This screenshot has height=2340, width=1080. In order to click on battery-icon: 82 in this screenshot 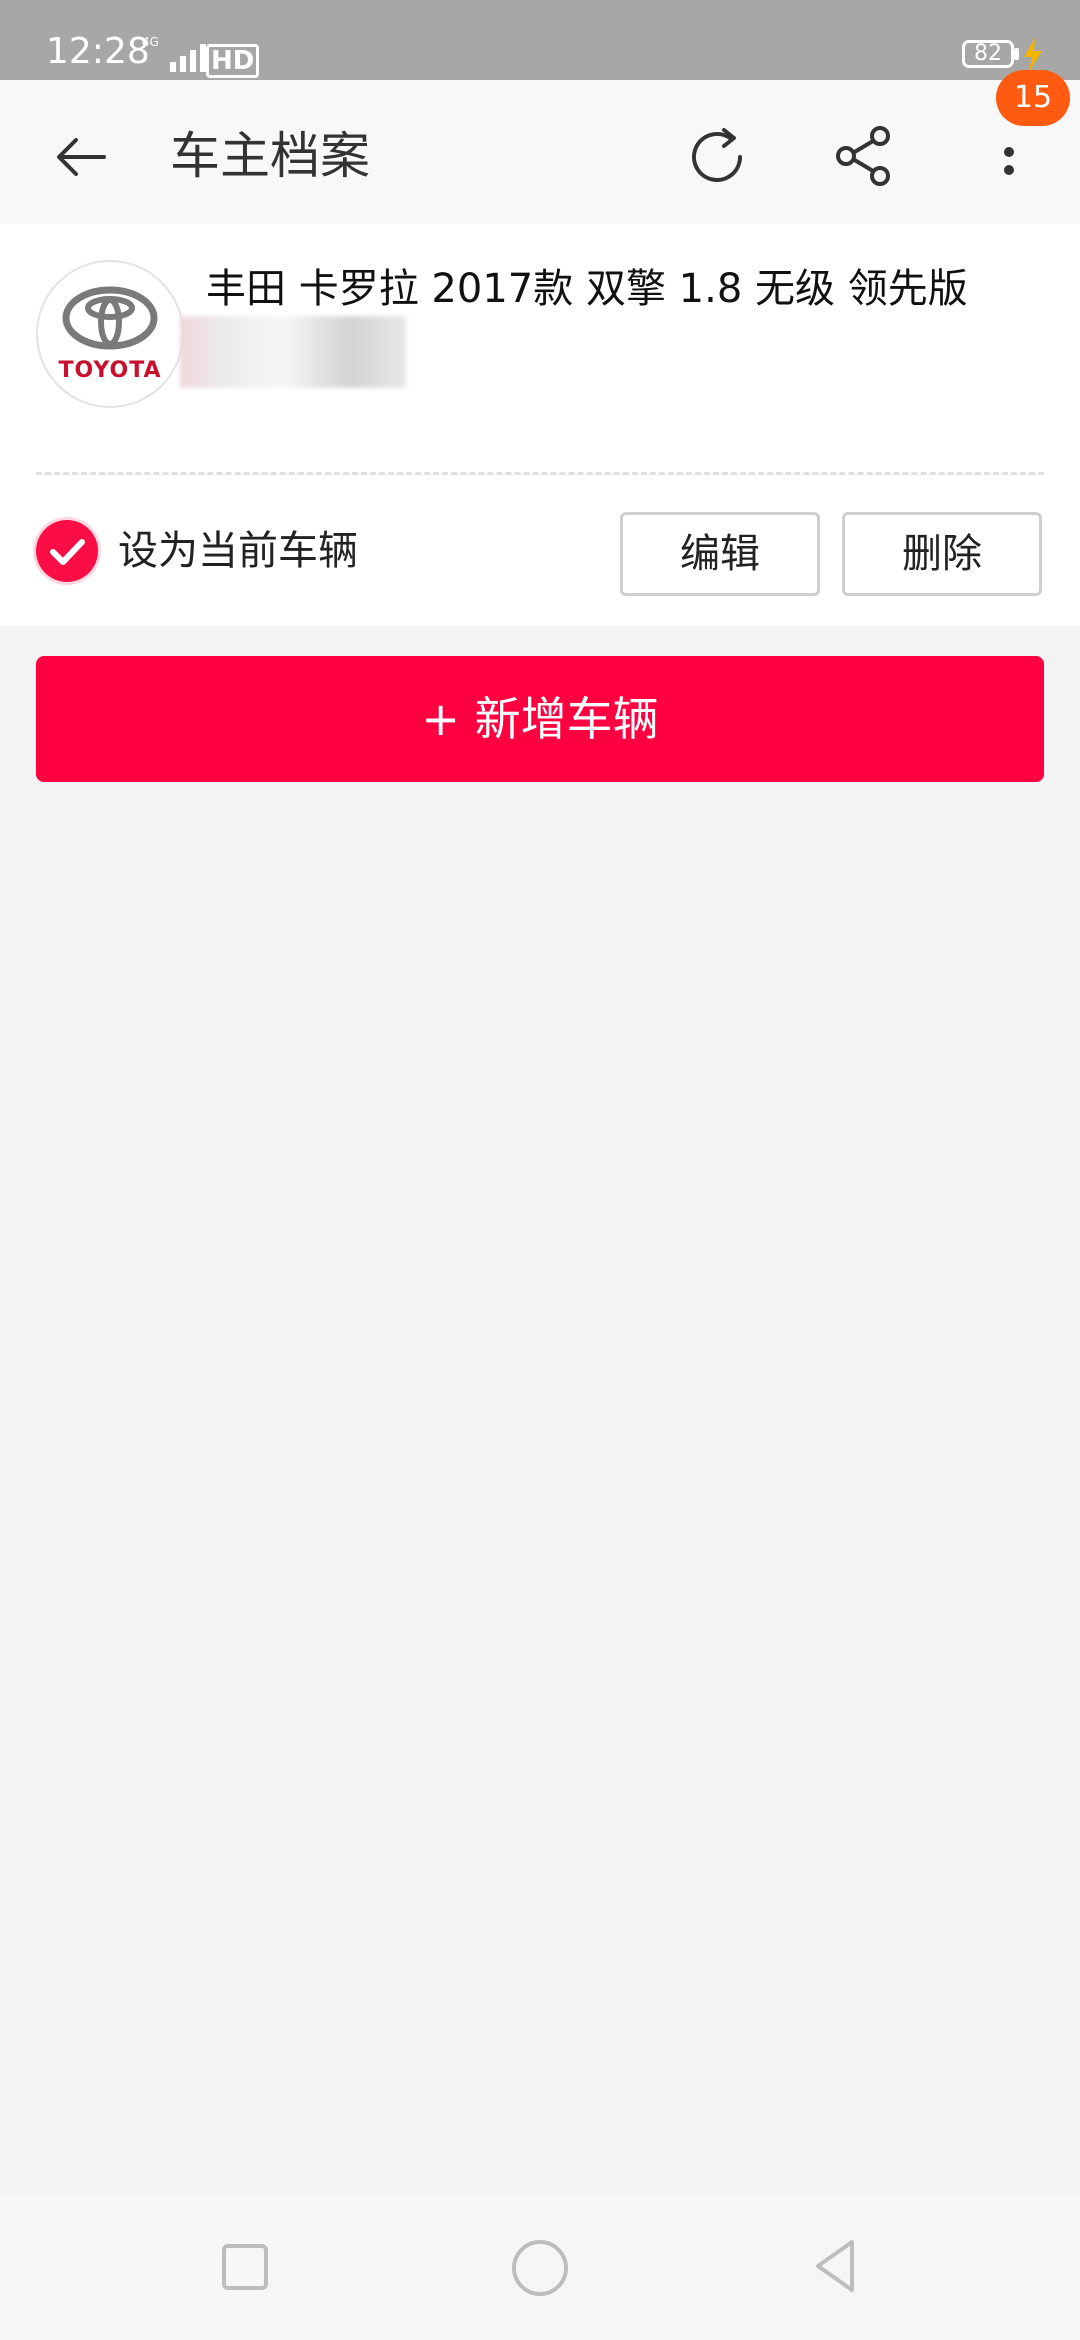, I will do `click(988, 54)`.